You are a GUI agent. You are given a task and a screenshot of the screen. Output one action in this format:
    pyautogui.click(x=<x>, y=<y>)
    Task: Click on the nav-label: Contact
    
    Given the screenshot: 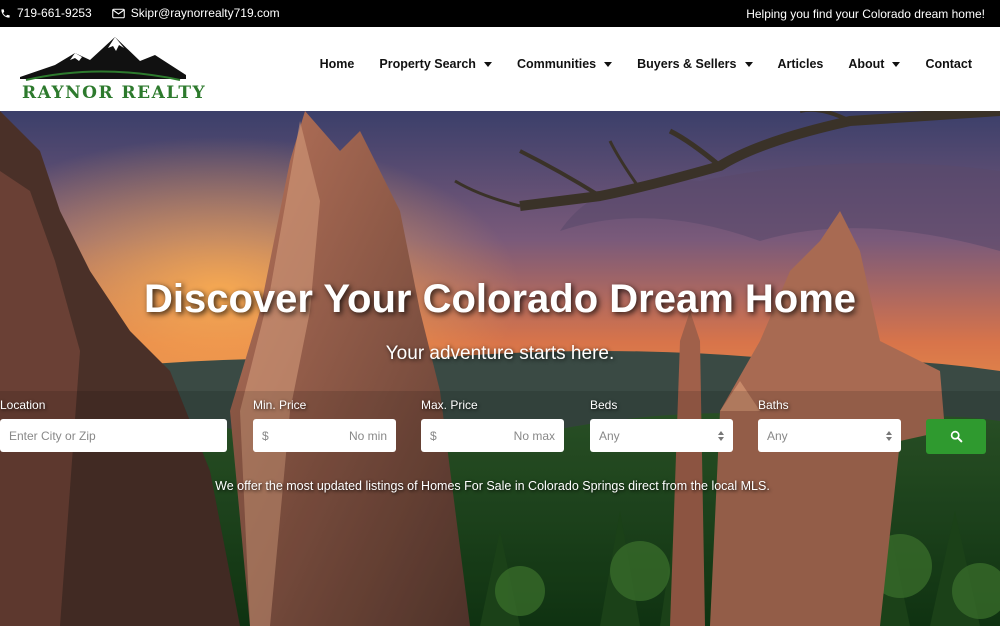 What is the action you would take?
    pyautogui.click(x=948, y=64)
    